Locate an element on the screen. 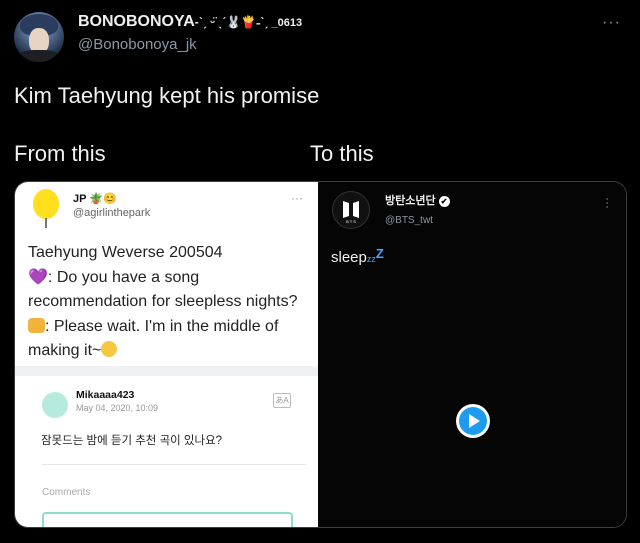 The width and height of the screenshot is (640, 543). sleep-text: sleepzzZ is located at coordinates (357, 256).